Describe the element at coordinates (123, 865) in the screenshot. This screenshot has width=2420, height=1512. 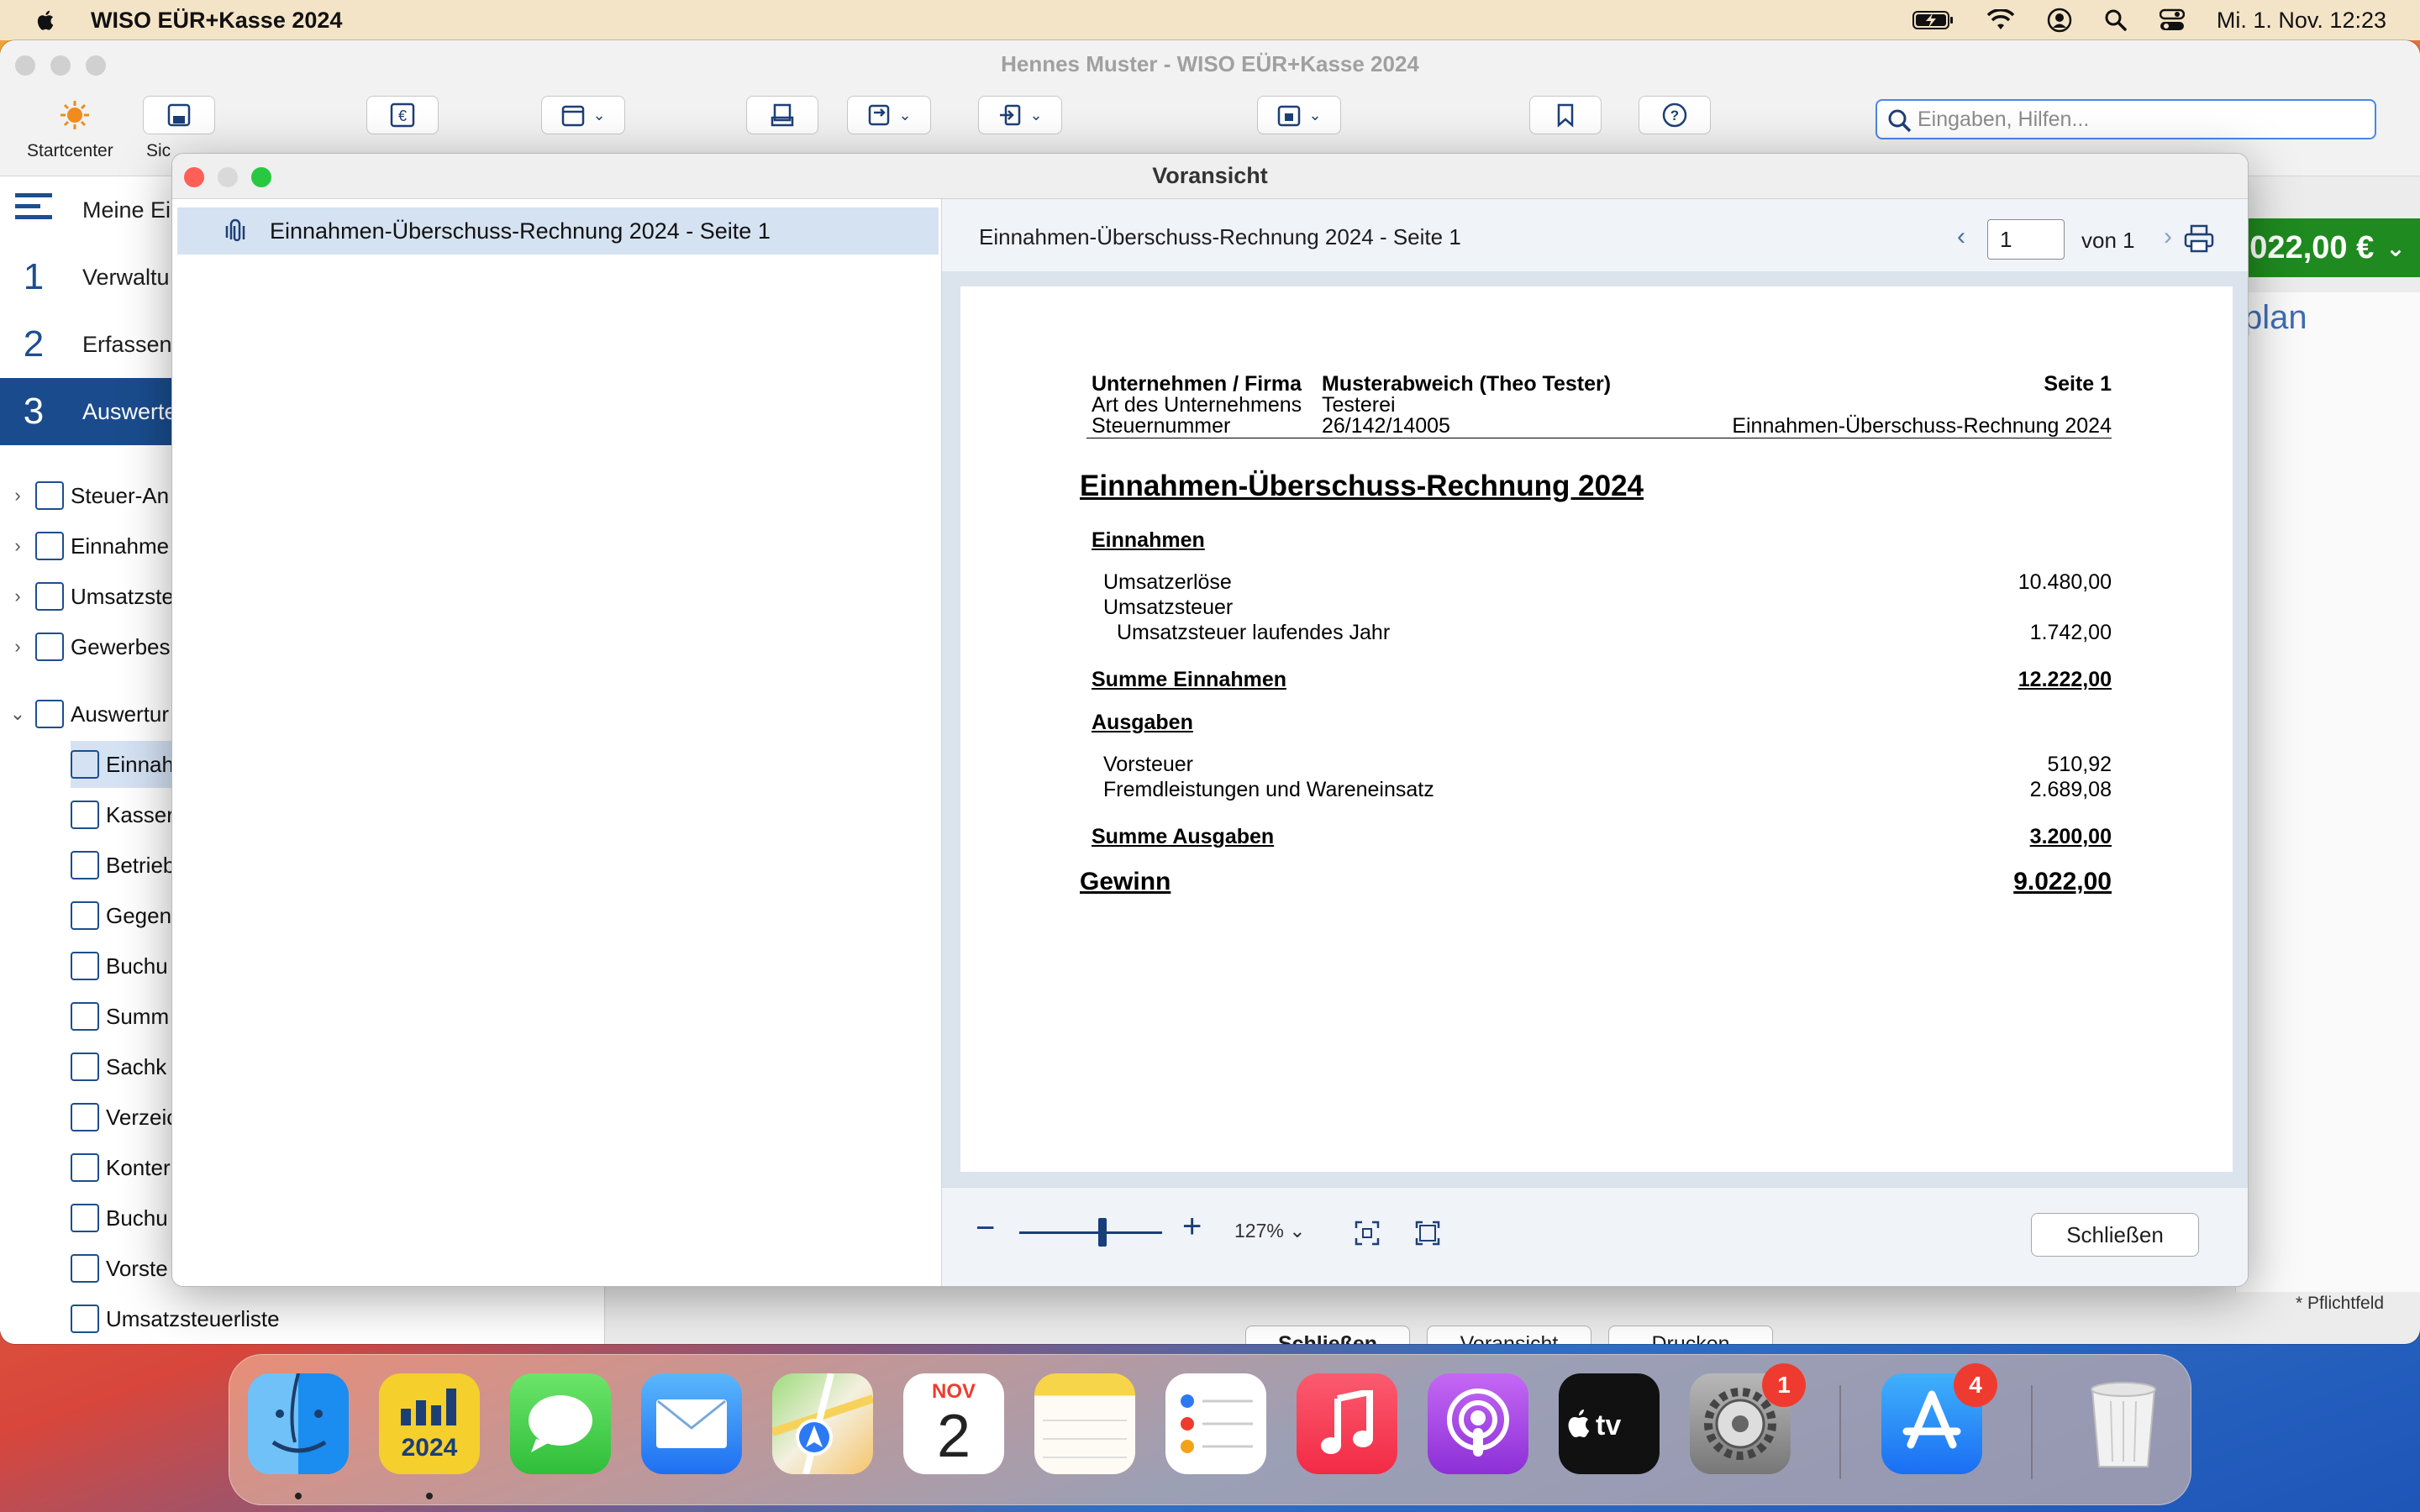
I see `nav-sub-item: Betrieb` at that location.